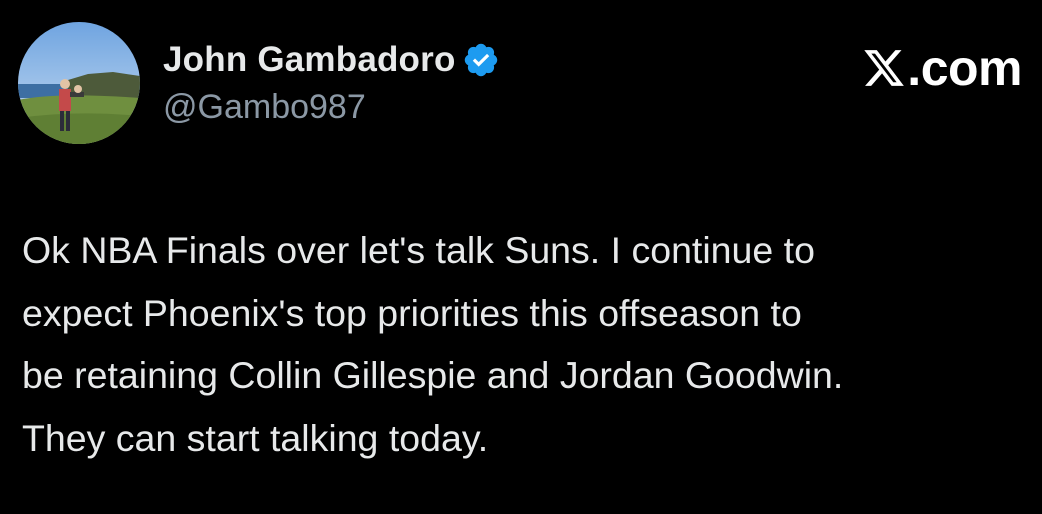 The image size is (1042, 514). I want to click on brand-domain-text: .com, so click(964, 68).